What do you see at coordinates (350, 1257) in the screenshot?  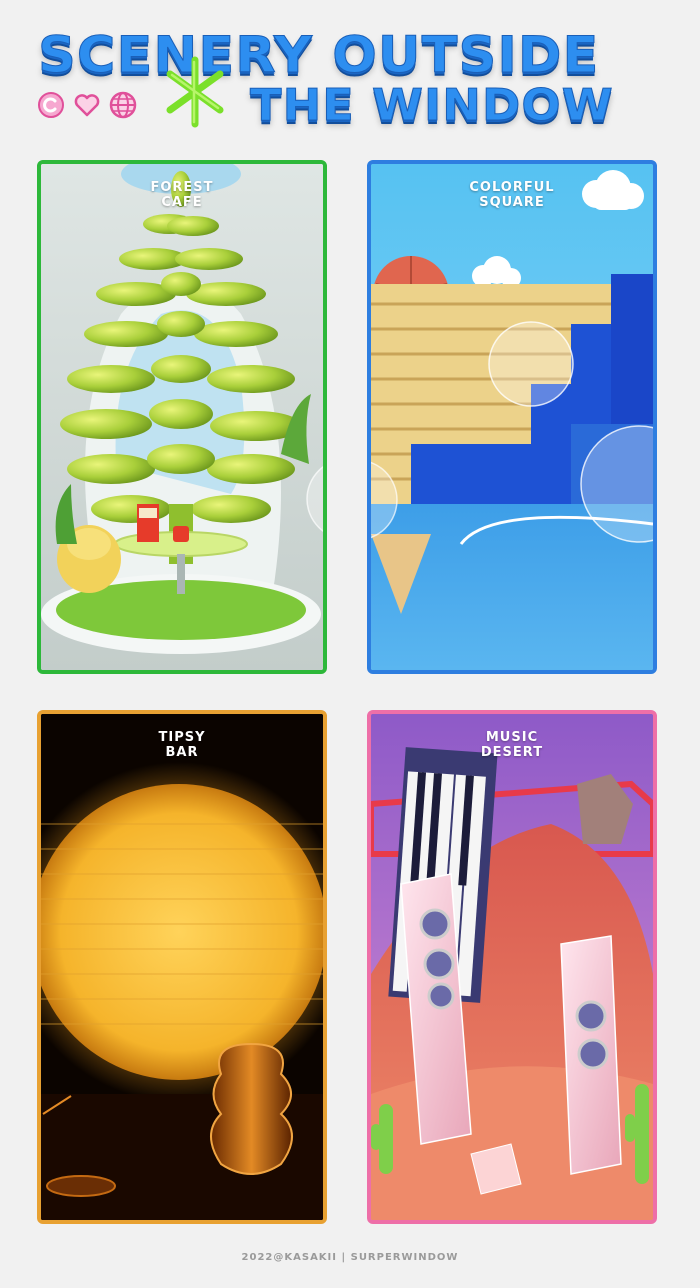 I see `footer-credit: 2022@KASAKII | SURPERWINDOW` at bounding box center [350, 1257].